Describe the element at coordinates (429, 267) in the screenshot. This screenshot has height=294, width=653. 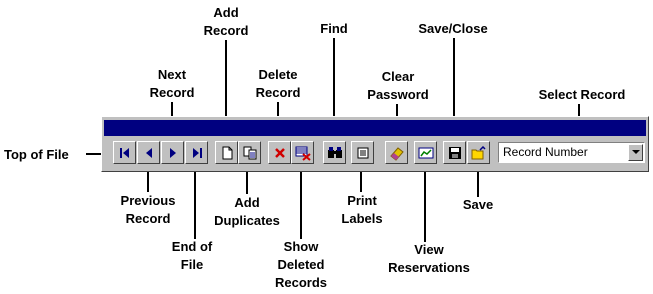
I see `callout-line: Reservations` at that location.